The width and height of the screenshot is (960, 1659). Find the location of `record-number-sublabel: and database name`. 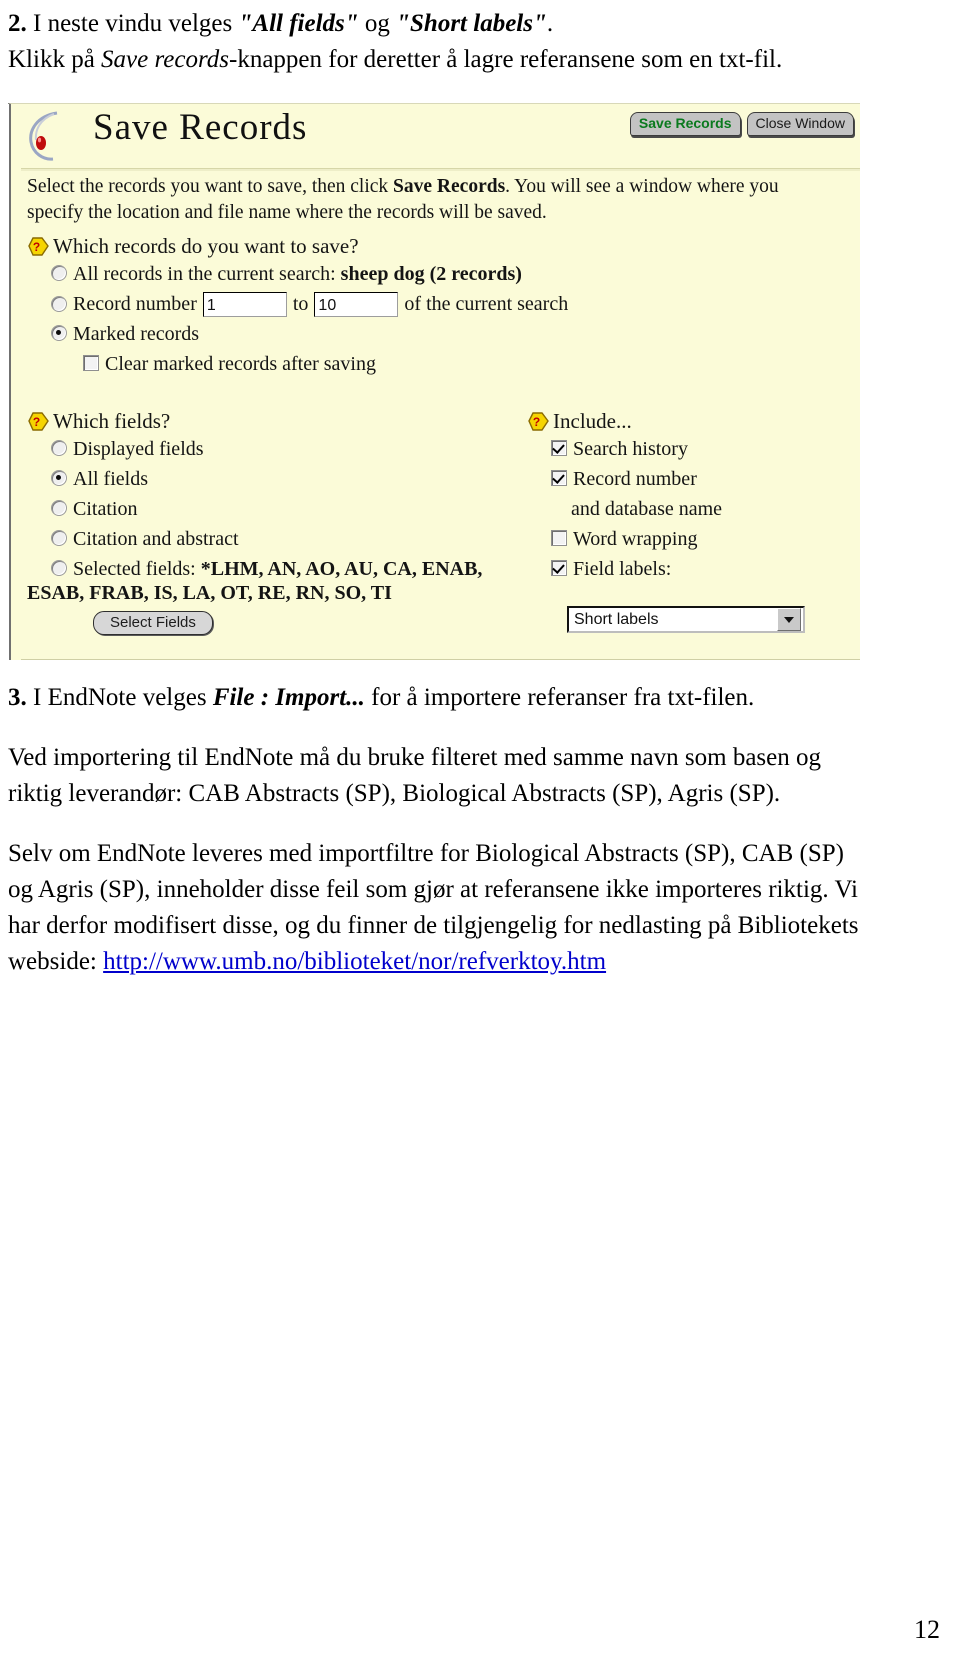

record-number-sublabel: and database name is located at coordinates (647, 509).